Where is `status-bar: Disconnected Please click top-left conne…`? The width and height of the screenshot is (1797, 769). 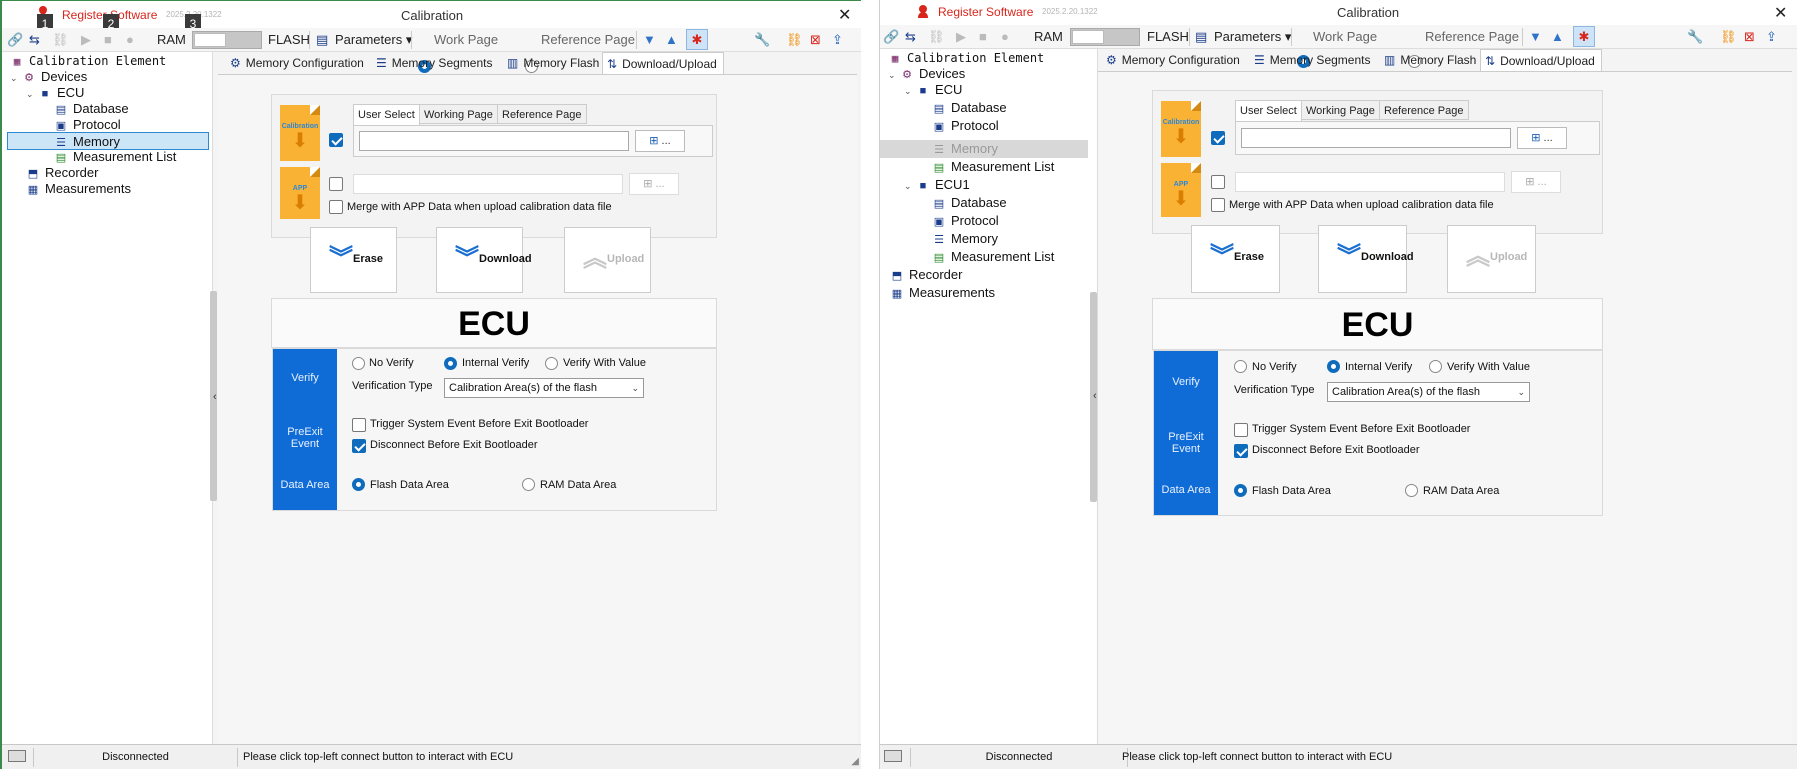
status-bar: Disconnected Please click top-left conne… is located at coordinates (1338, 756).